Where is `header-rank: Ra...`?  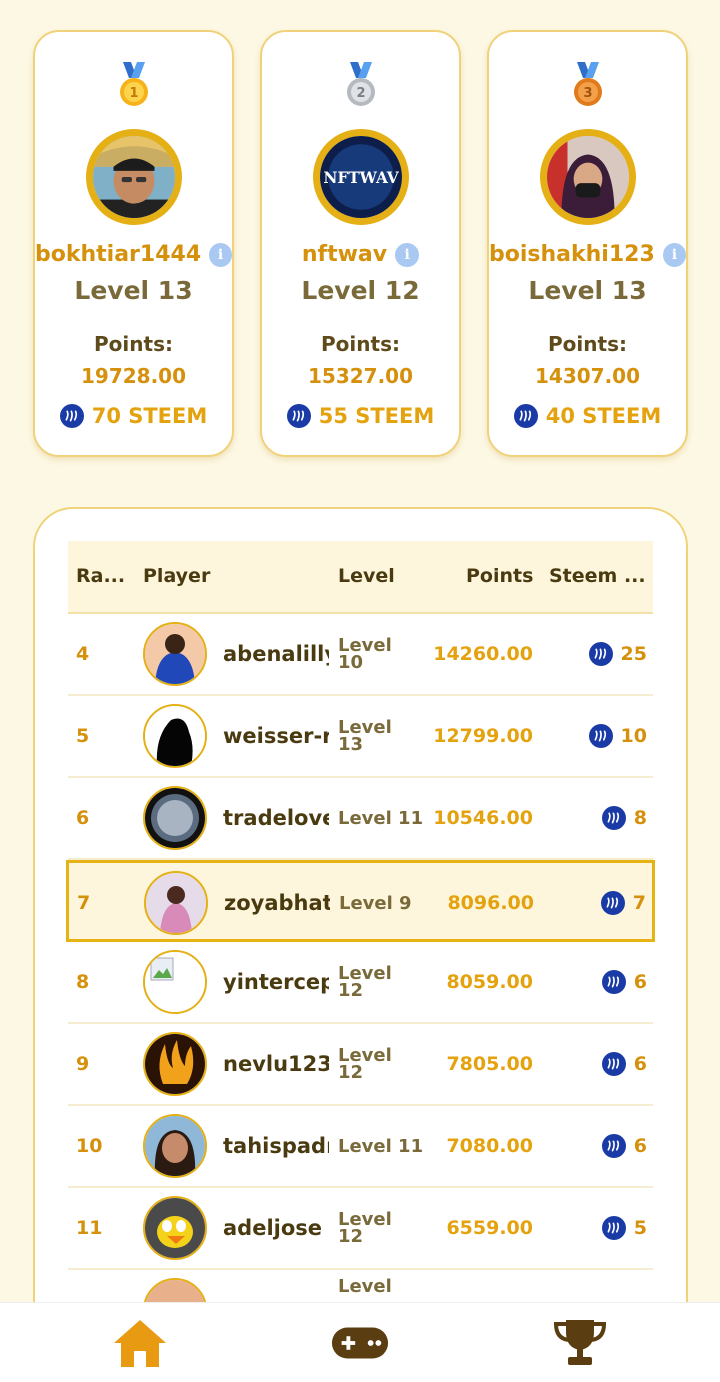
header-rank: Ra... is located at coordinates (100, 576).